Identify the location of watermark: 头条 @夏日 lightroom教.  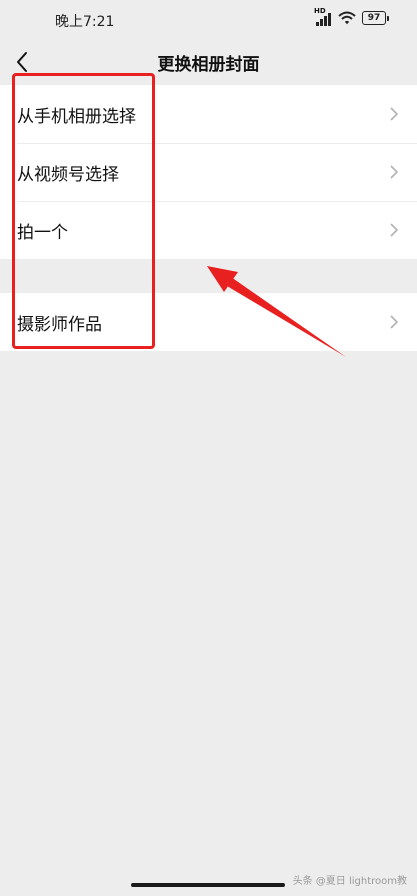
(349, 881).